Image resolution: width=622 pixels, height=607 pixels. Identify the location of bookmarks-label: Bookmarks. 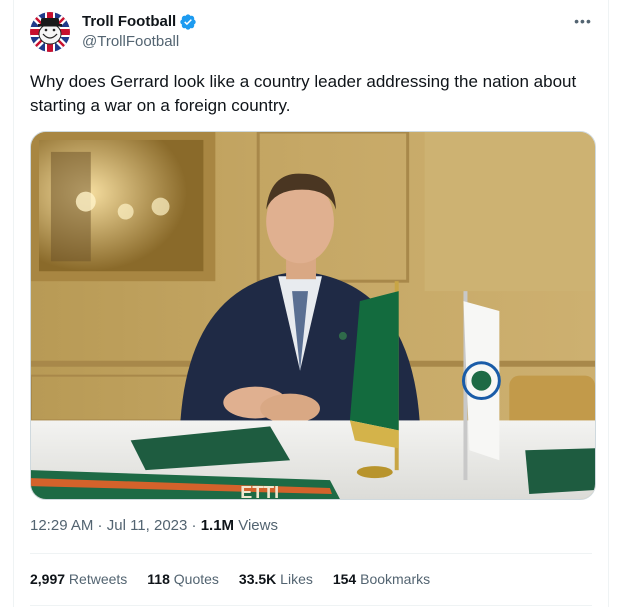
(393, 579).